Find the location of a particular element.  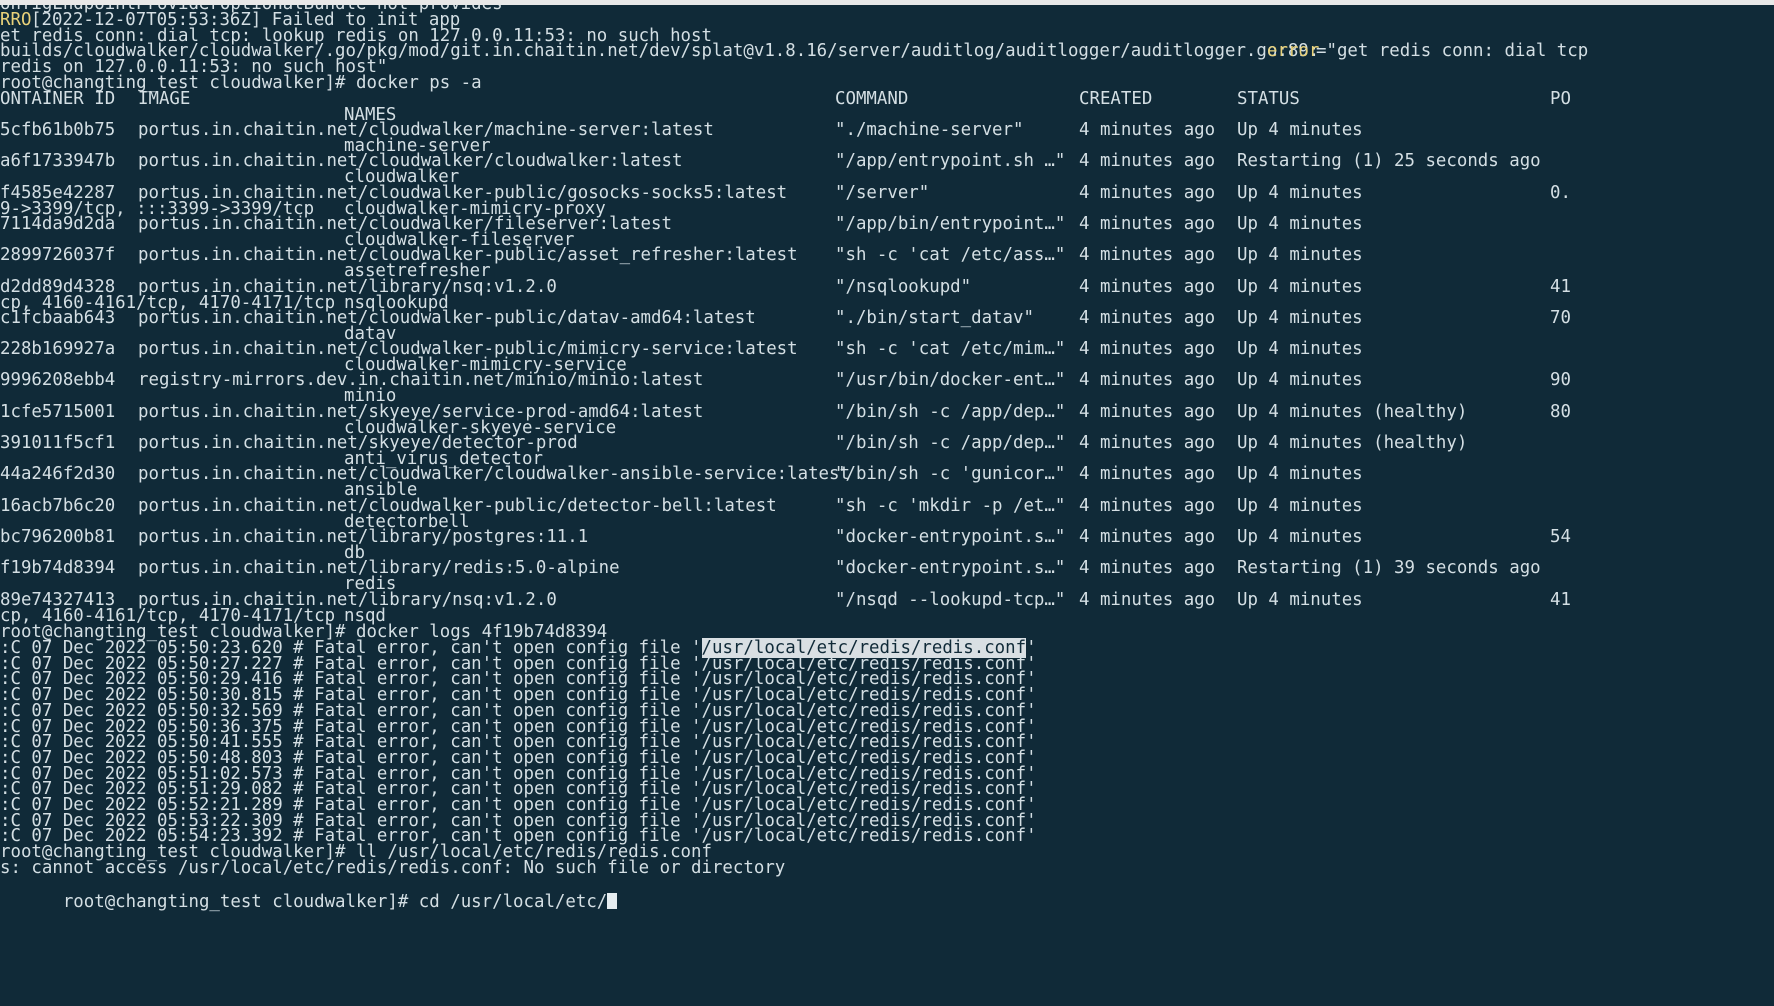

container-command: "sh -c 'cat /etc/ass…" is located at coordinates (950, 255).